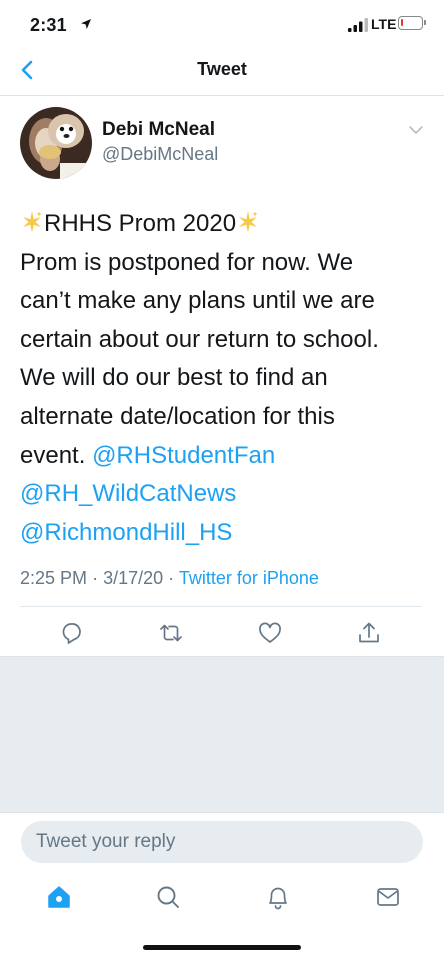  I want to click on home-indicator, so click(222, 947).